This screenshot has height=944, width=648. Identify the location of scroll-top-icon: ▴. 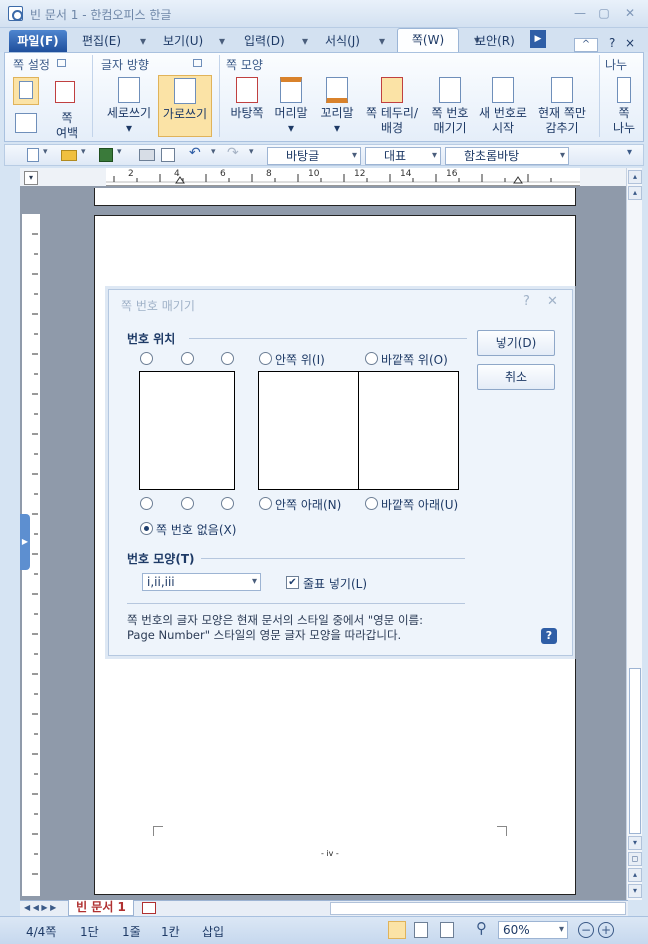
(635, 177).